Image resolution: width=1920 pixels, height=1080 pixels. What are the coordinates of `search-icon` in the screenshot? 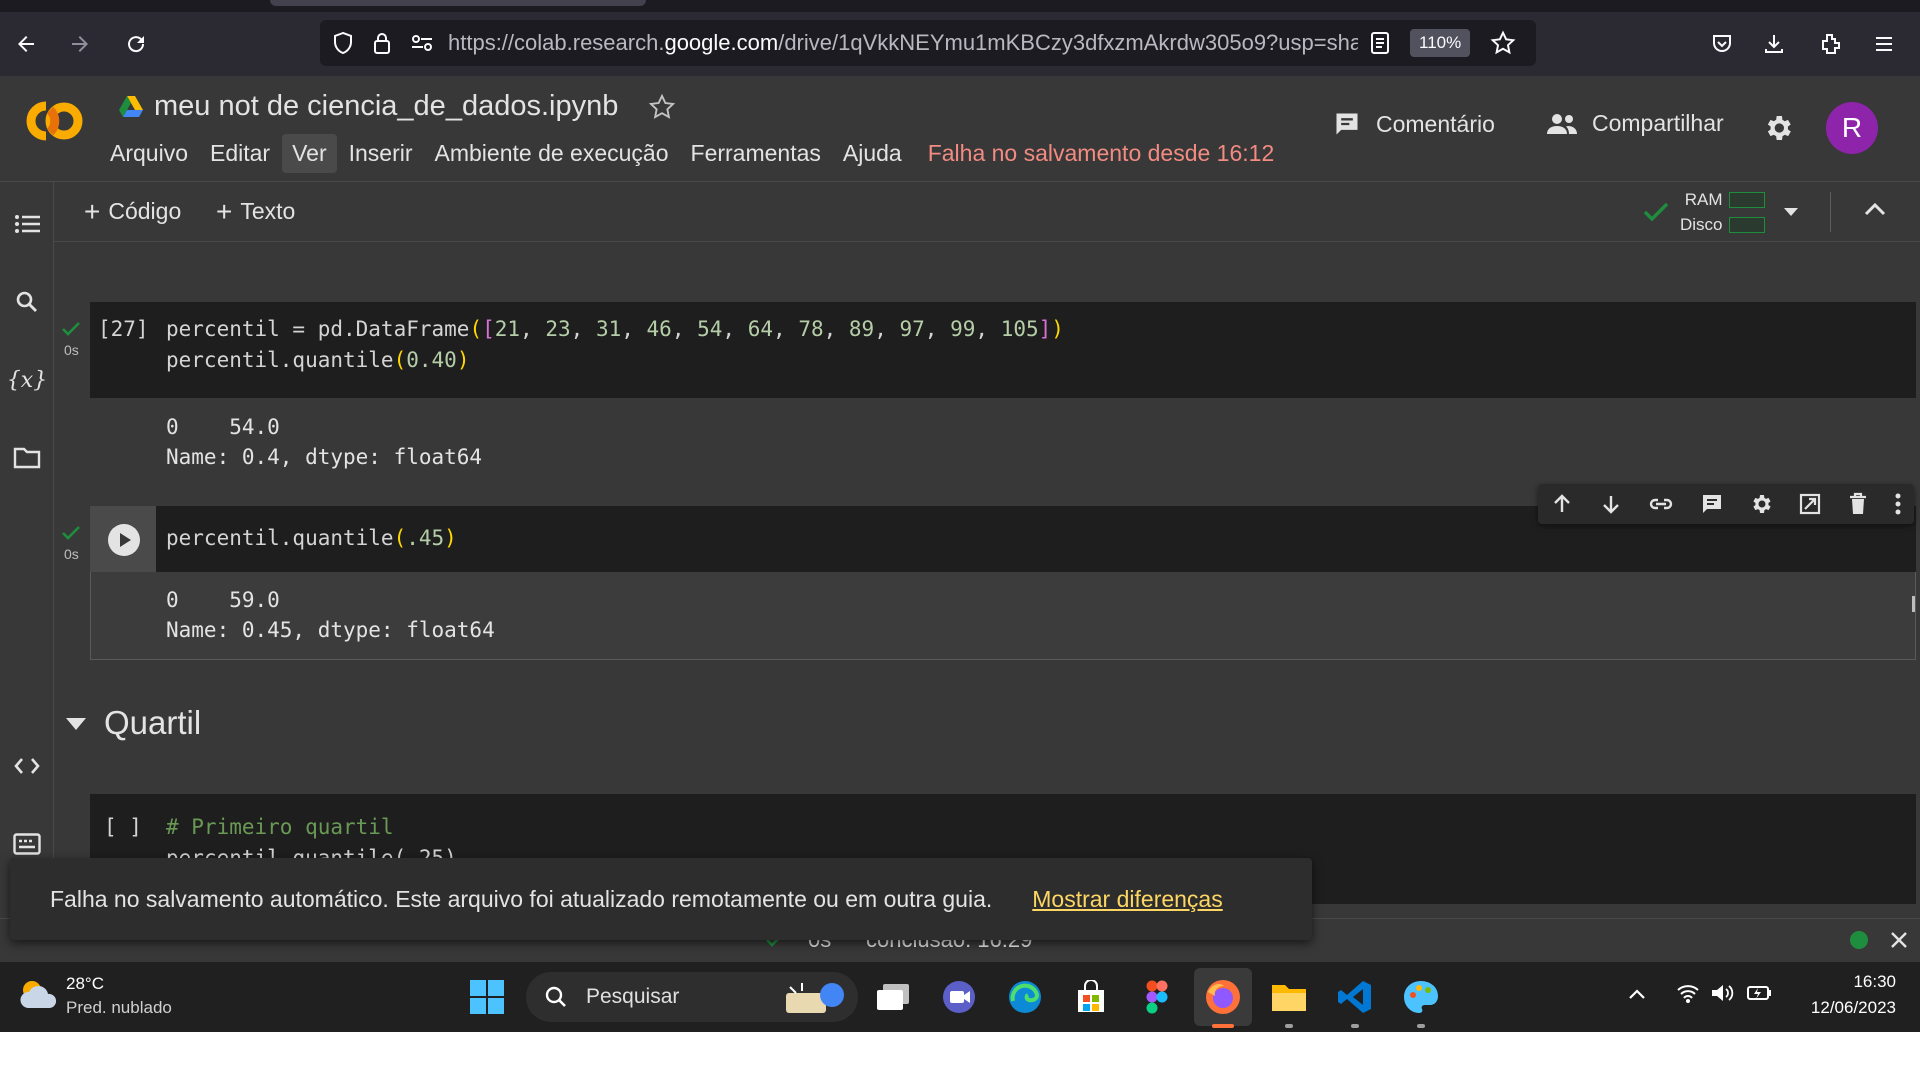 It's located at (27, 302).